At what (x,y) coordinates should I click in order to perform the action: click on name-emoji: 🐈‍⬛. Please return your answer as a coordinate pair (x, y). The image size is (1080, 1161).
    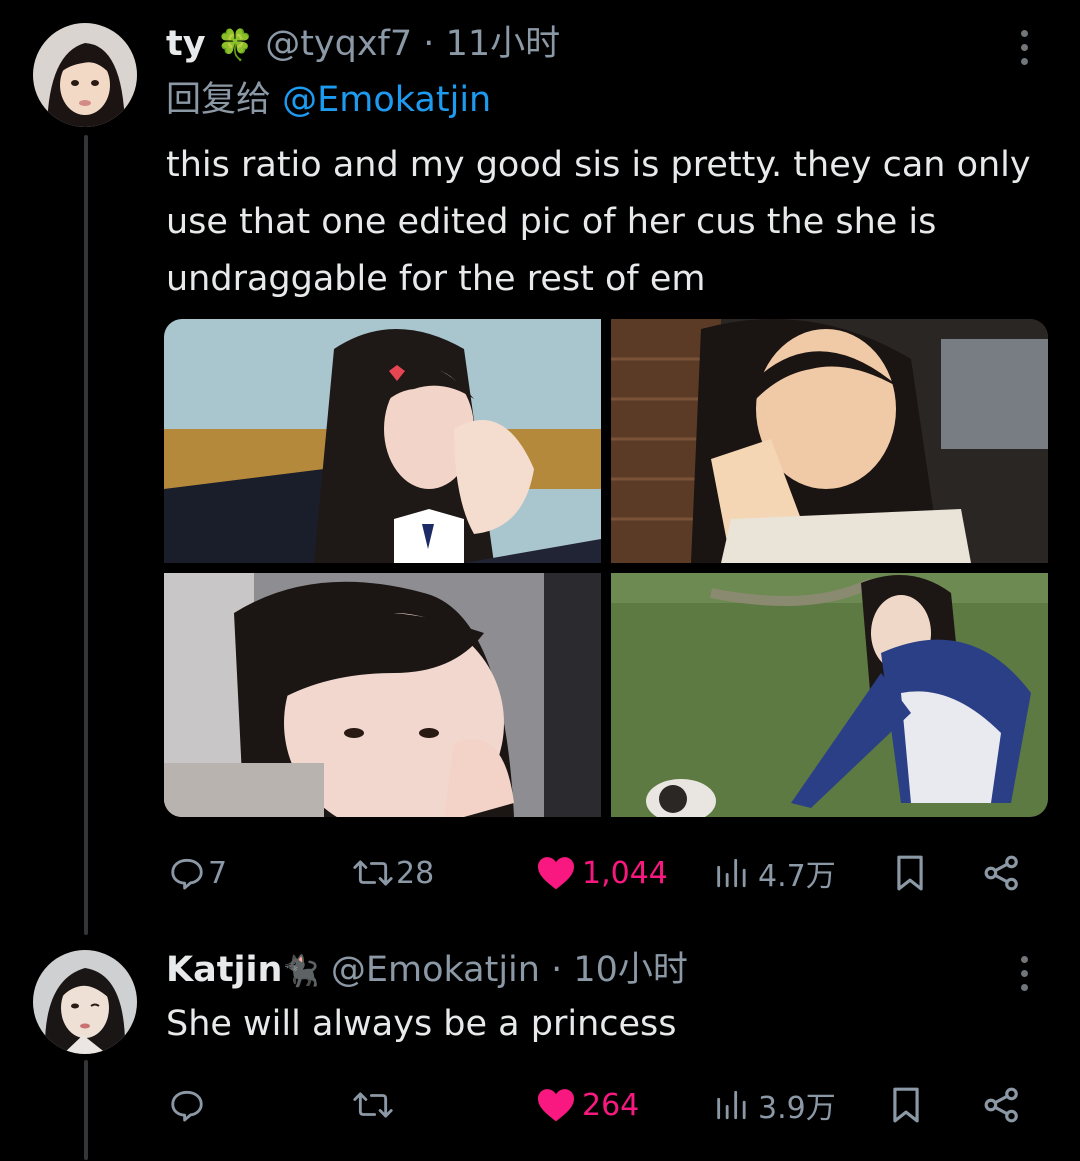
    Looking at the image, I should click on (301, 971).